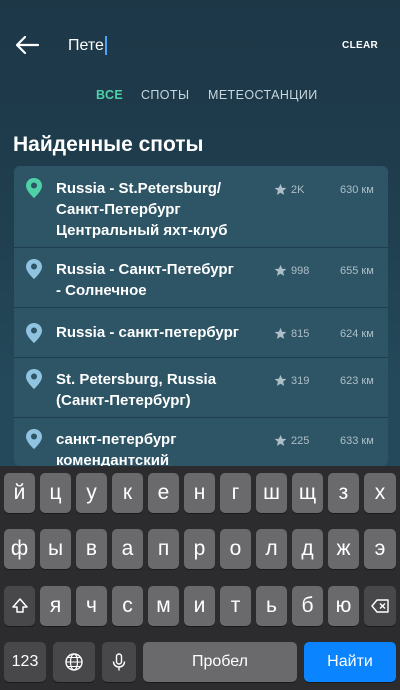 This screenshot has width=400, height=690. What do you see at coordinates (19, 493) in the screenshot?
I see `key: й` at bounding box center [19, 493].